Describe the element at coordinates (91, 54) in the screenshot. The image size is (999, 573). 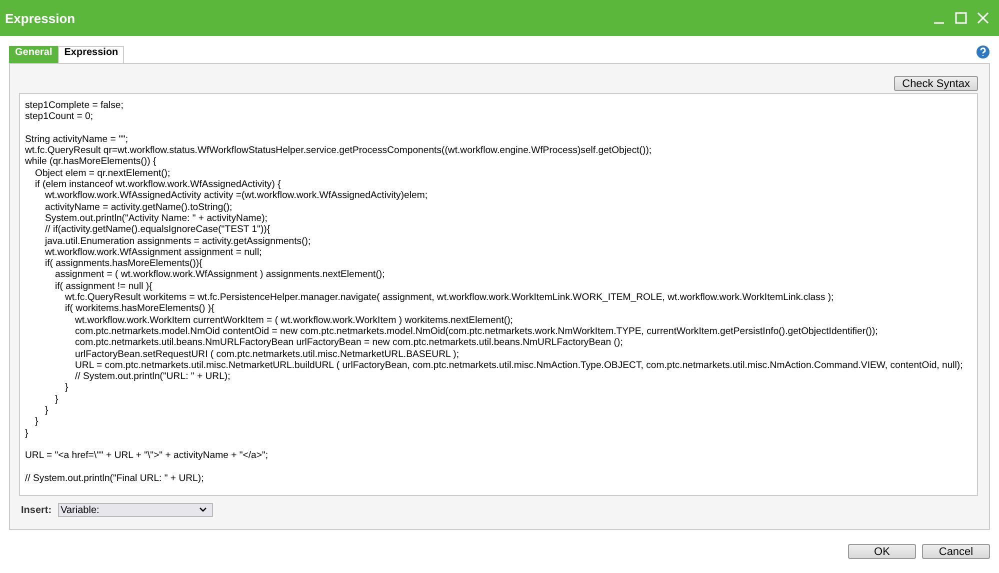
I see `tab: Expression` at that location.